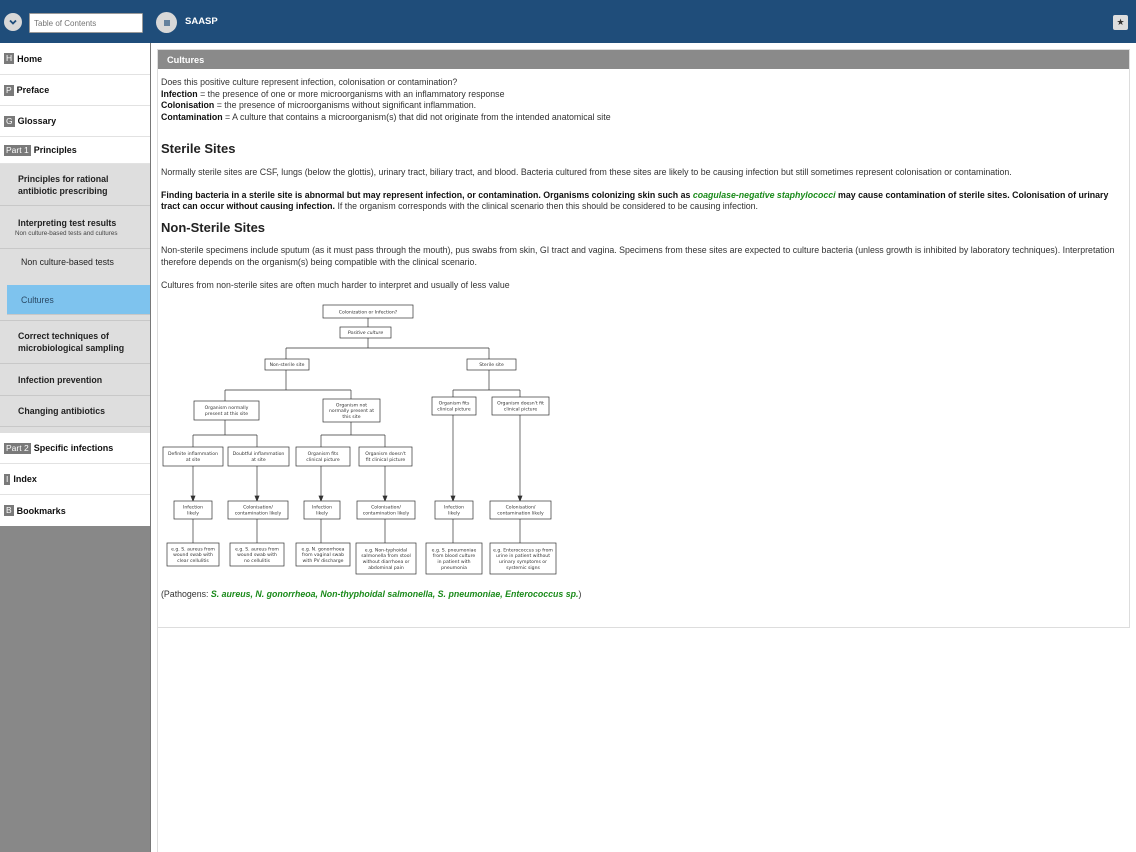 Image resolution: width=1136 pixels, height=852 pixels. I want to click on root-node: Colonization or Infection?, so click(368, 311).